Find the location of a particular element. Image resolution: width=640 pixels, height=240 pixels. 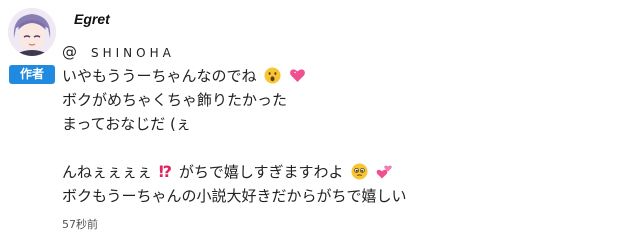

timestamp: 57秒前 is located at coordinates (80, 224).